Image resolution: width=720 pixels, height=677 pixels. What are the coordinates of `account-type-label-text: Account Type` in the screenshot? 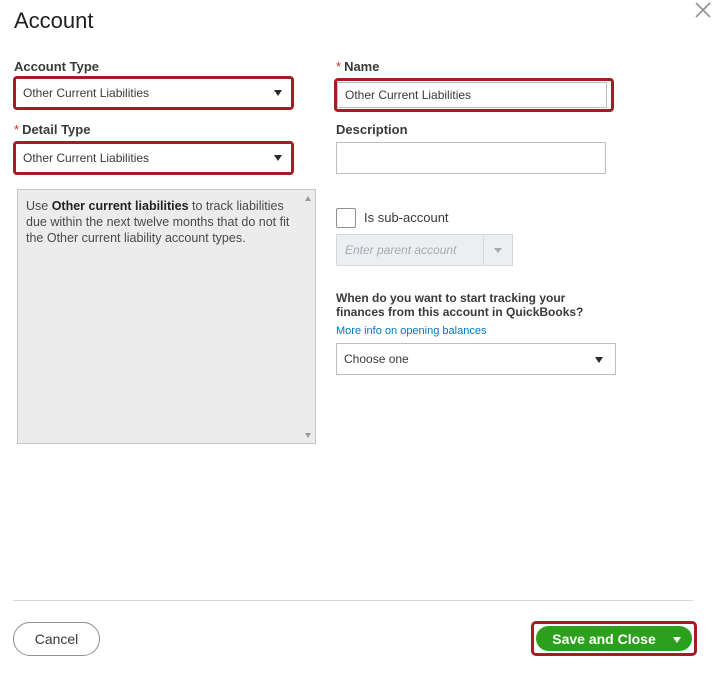 It's located at (56, 66).